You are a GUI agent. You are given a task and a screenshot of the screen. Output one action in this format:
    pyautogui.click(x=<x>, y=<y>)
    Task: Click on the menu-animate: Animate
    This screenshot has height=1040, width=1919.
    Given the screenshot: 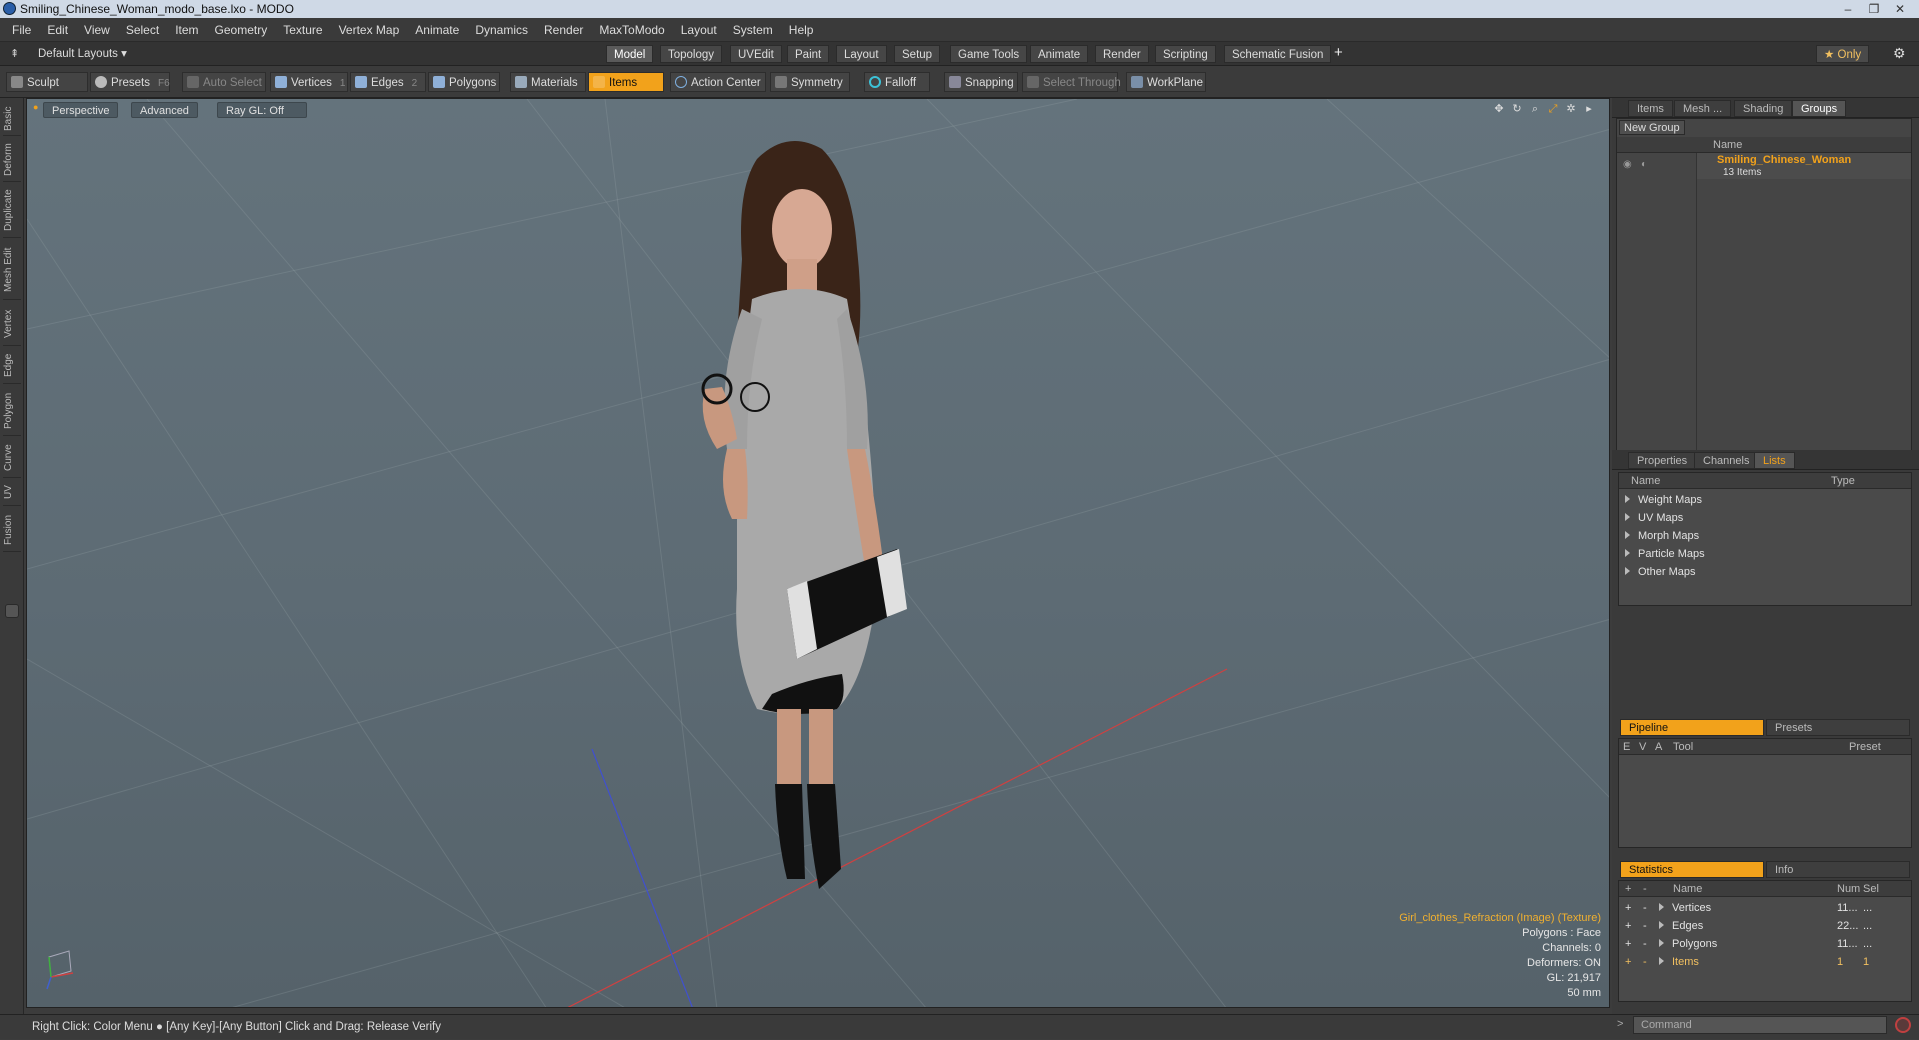 What is the action you would take?
    pyautogui.click(x=437, y=30)
    